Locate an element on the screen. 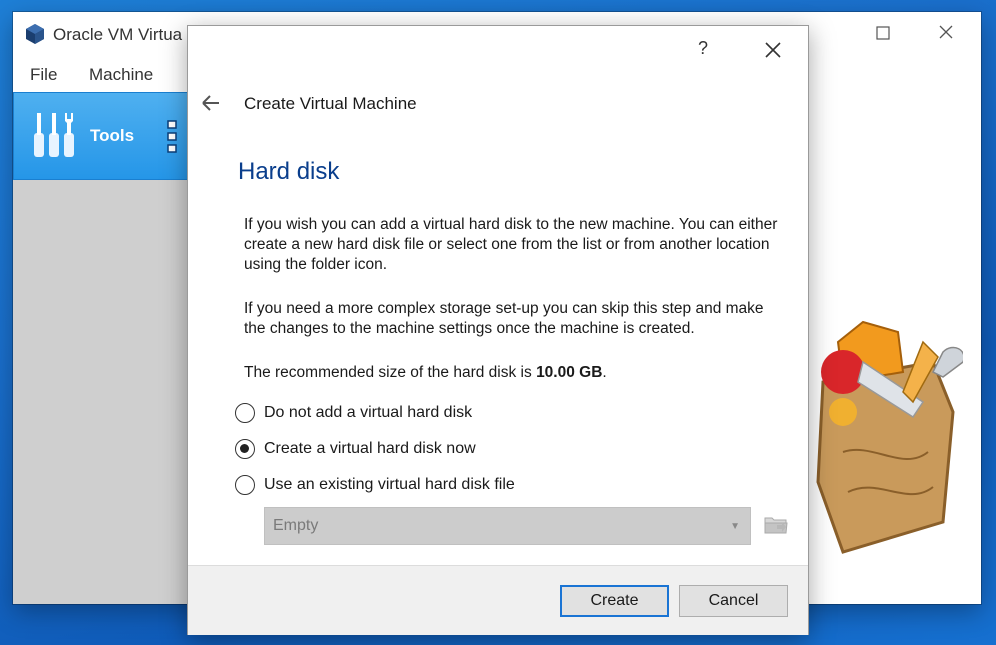  option-label: Create a virtual hard disk now is located at coordinates (370, 448).